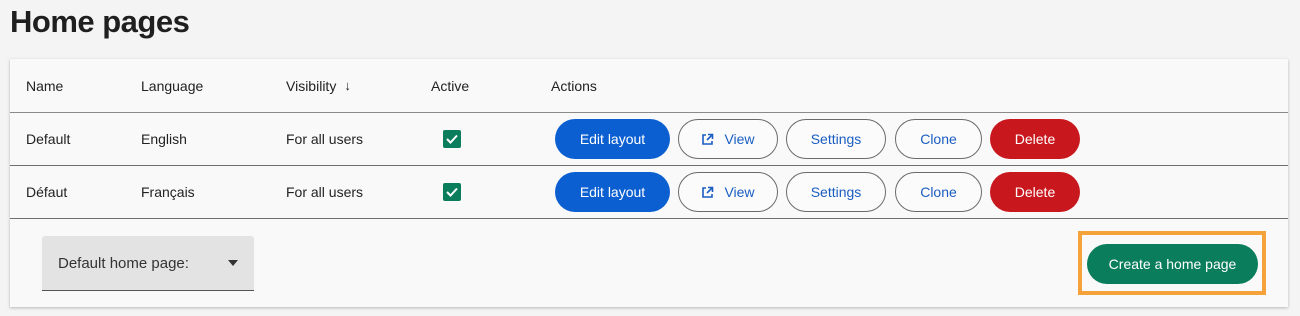 The image size is (1300, 316). What do you see at coordinates (233, 263) in the screenshot?
I see `caret-down-icon` at bounding box center [233, 263].